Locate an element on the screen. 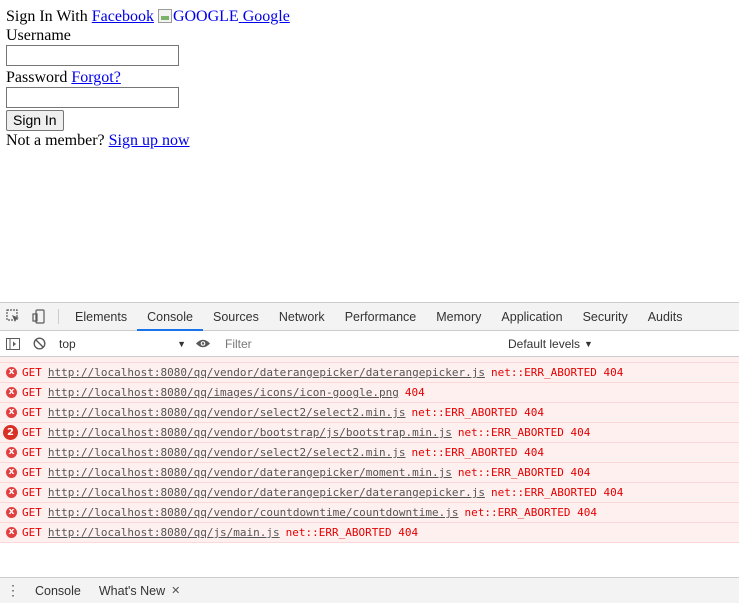 The height and width of the screenshot is (603, 739). signup-link: Sign up now is located at coordinates (149, 140).